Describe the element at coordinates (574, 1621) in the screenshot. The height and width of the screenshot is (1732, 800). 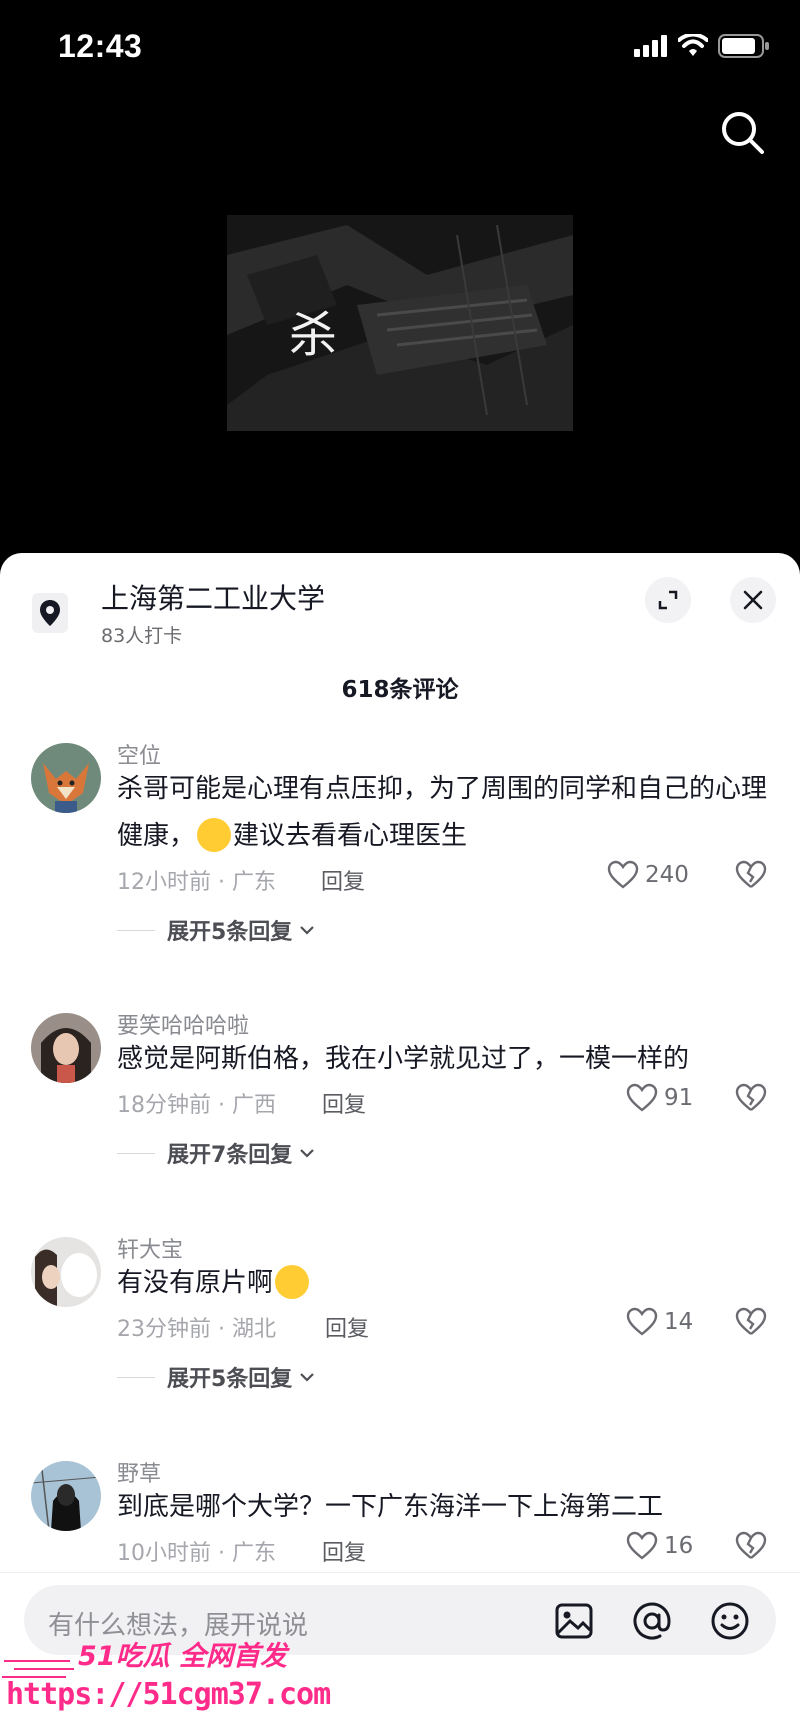
I see `image-icon` at that location.